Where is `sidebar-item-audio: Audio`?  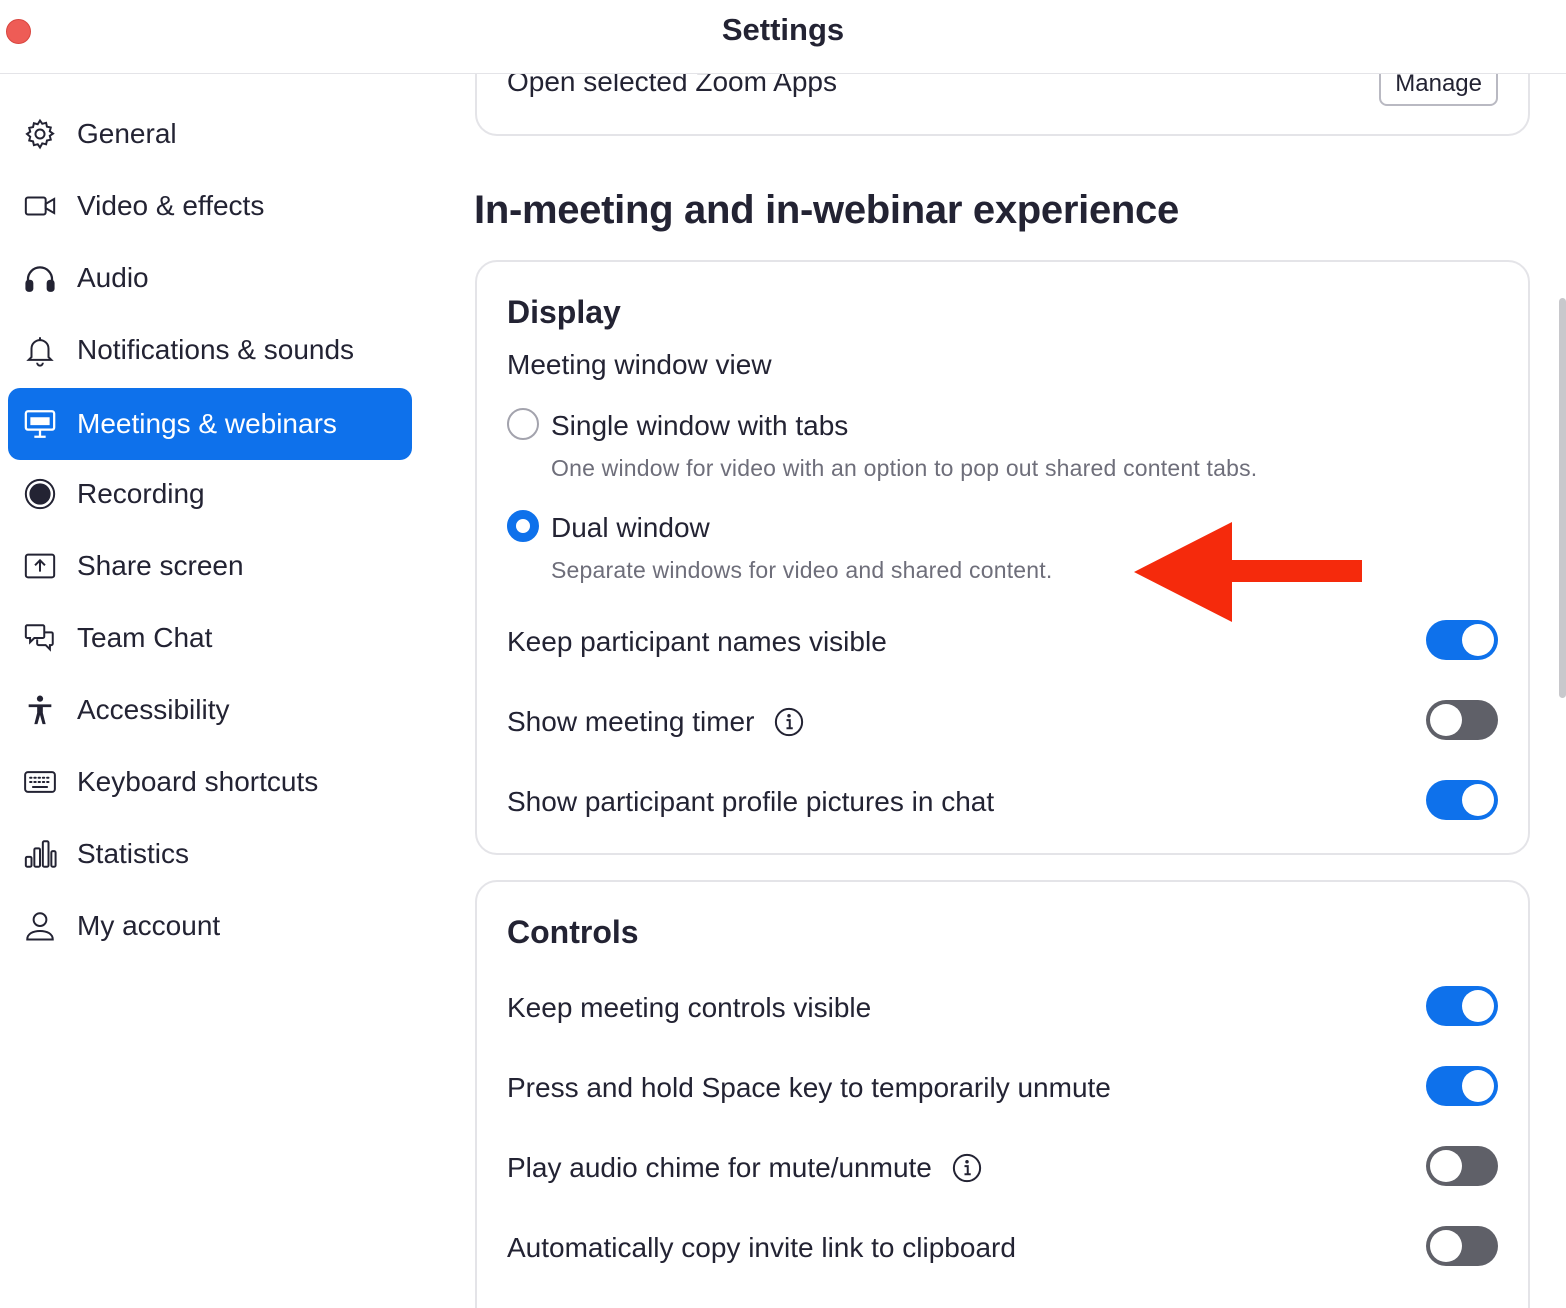 sidebar-item-audio: Audio is located at coordinates (210, 278).